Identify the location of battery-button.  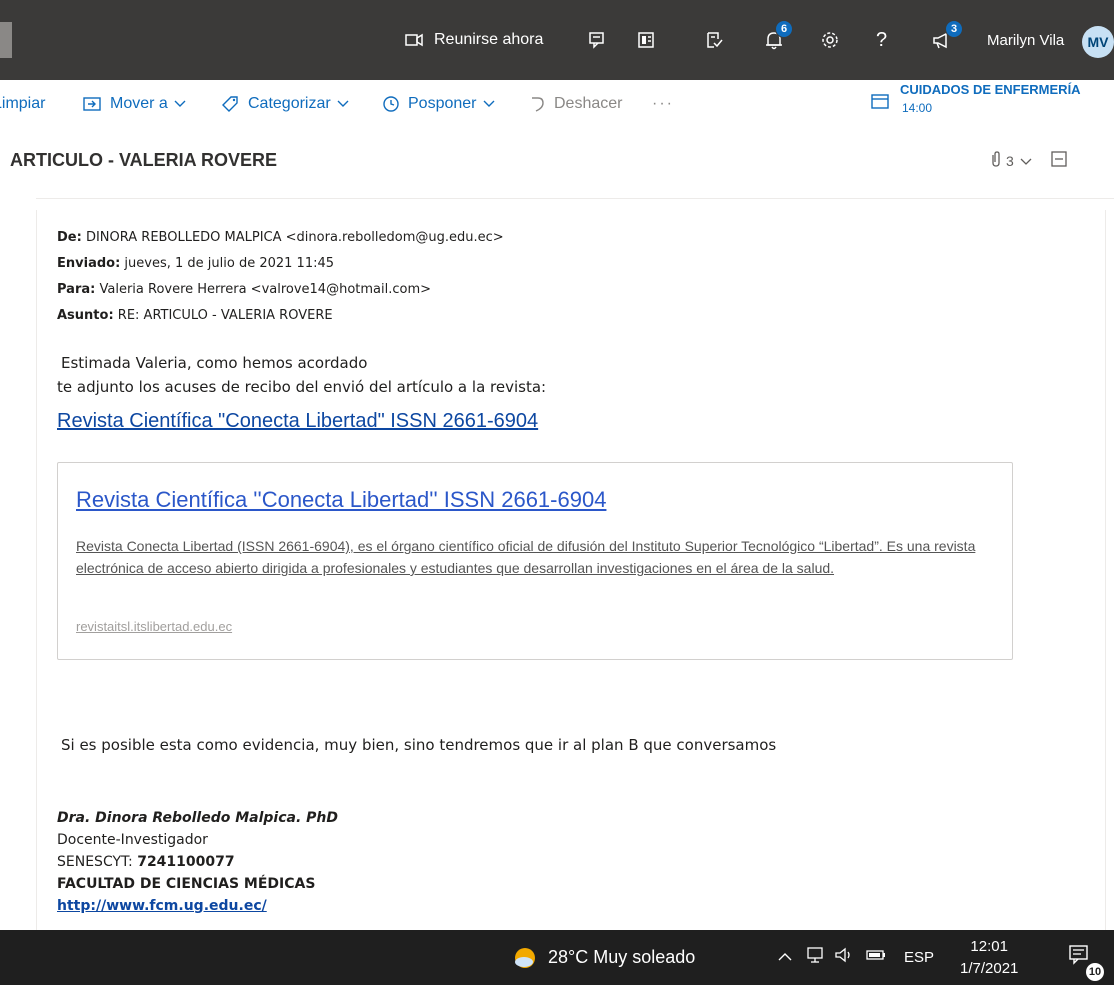
(876, 957).